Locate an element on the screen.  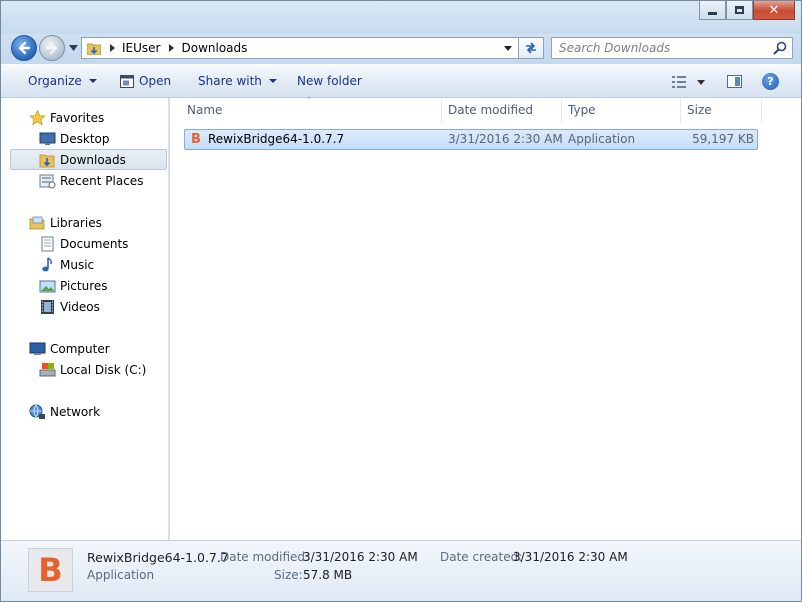
nav-label: Pictures is located at coordinates (84, 285).